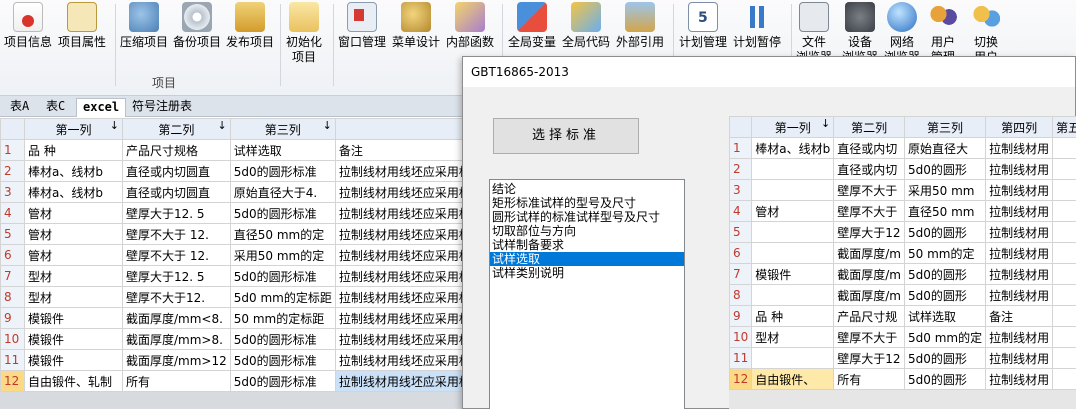  What do you see at coordinates (250, 31) in the screenshot?
I see `publish-project-button: 发布项目` at bounding box center [250, 31].